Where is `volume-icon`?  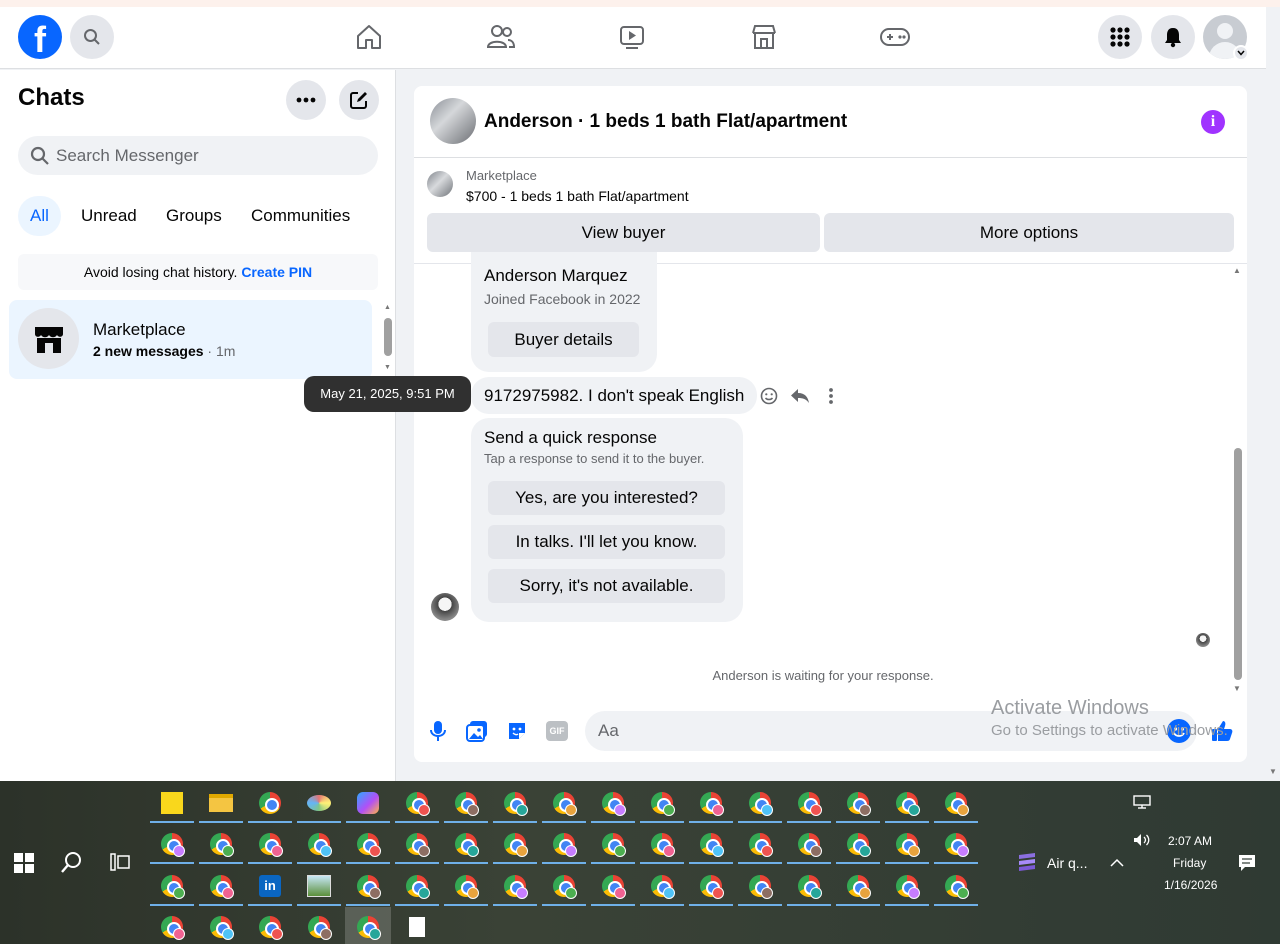
volume-icon is located at coordinates (1142, 842).